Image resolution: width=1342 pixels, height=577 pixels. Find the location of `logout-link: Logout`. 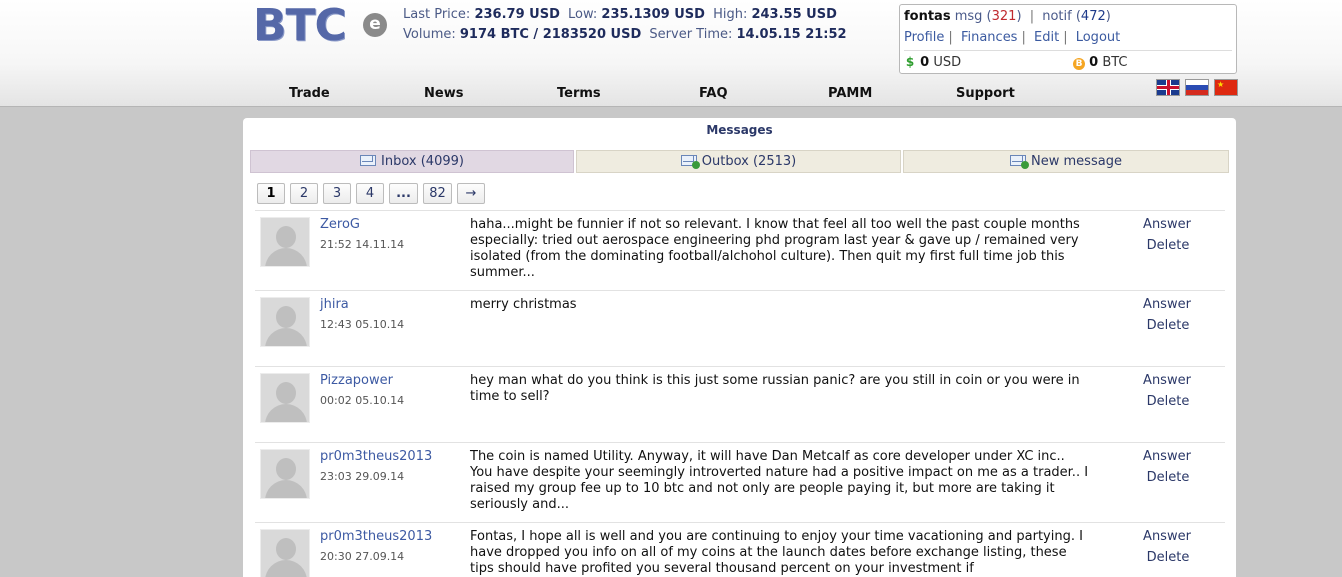

logout-link: Logout is located at coordinates (1098, 37).